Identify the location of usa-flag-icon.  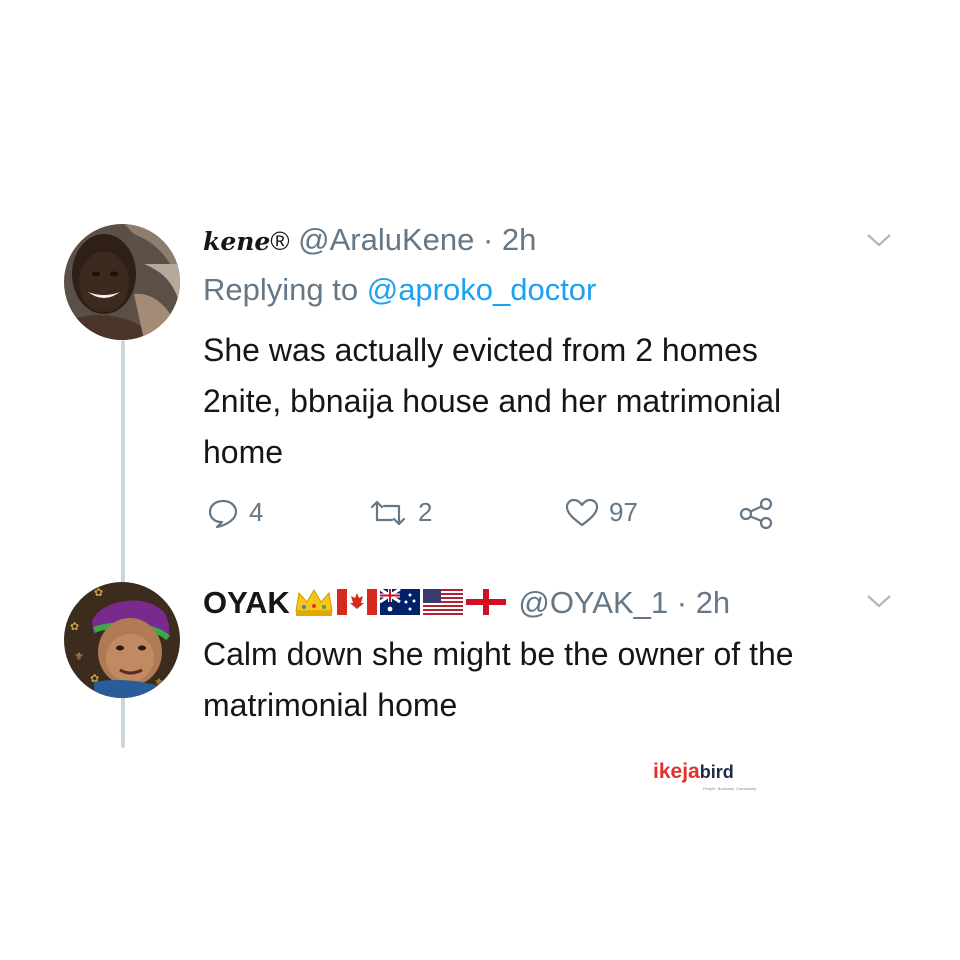
(442, 602).